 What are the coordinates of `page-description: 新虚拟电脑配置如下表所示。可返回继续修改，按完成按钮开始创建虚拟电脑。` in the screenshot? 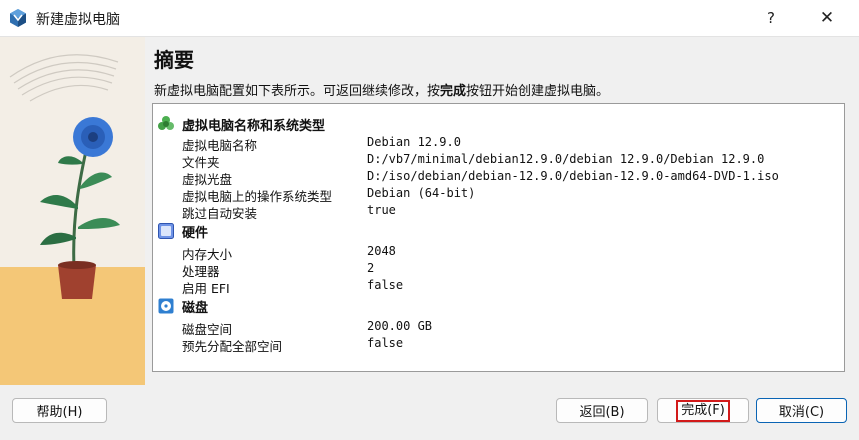 It's located at (381, 89).